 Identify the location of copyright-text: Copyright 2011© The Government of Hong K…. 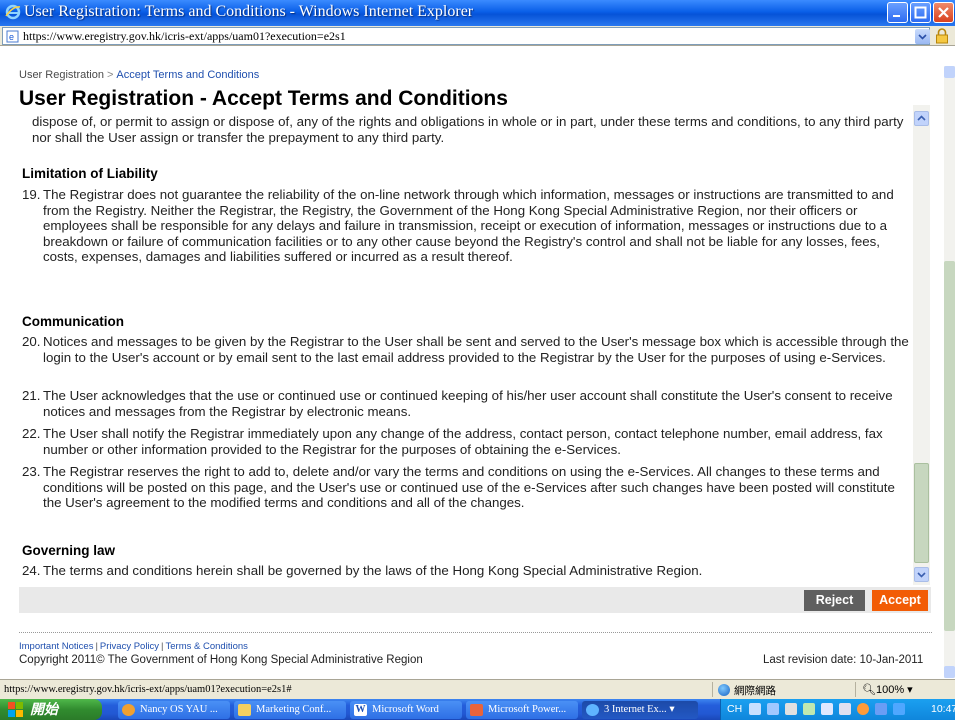
(221, 660).